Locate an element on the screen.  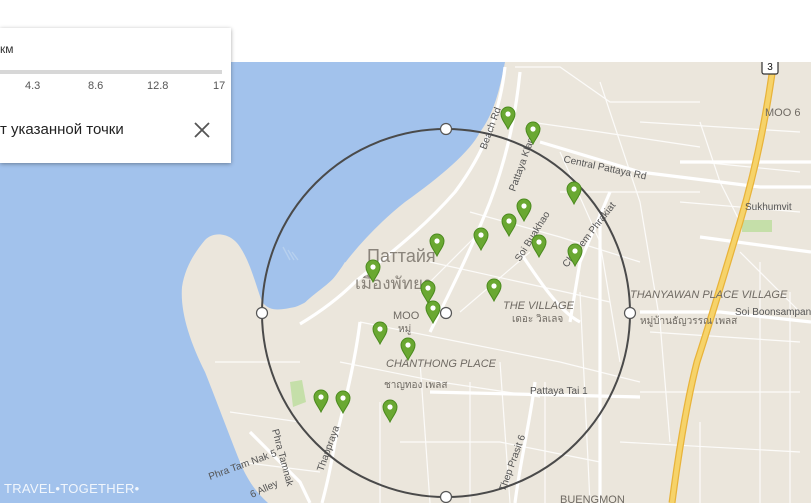
lbl-moo-label: MOO is located at coordinates (406, 316).